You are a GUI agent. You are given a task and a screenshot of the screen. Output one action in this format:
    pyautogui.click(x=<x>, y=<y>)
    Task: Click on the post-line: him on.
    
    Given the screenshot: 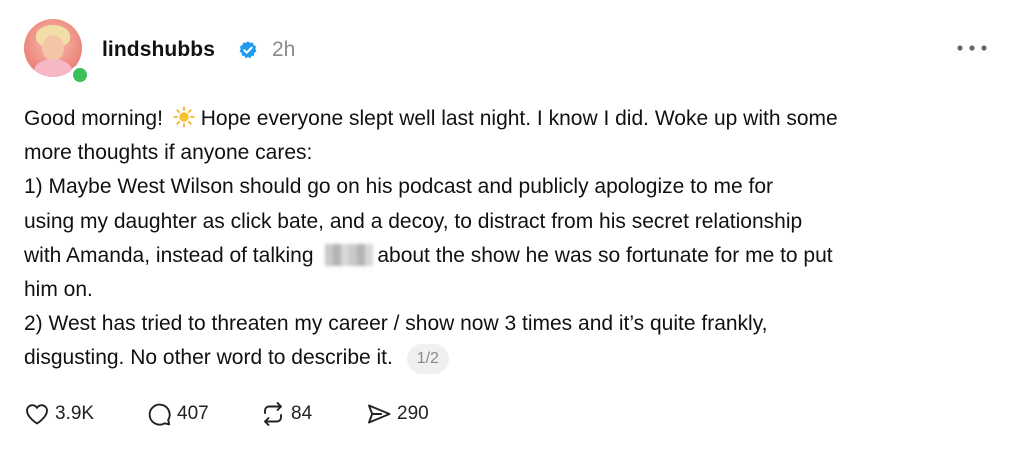 What is the action you would take?
    pyautogui.click(x=58, y=289)
    